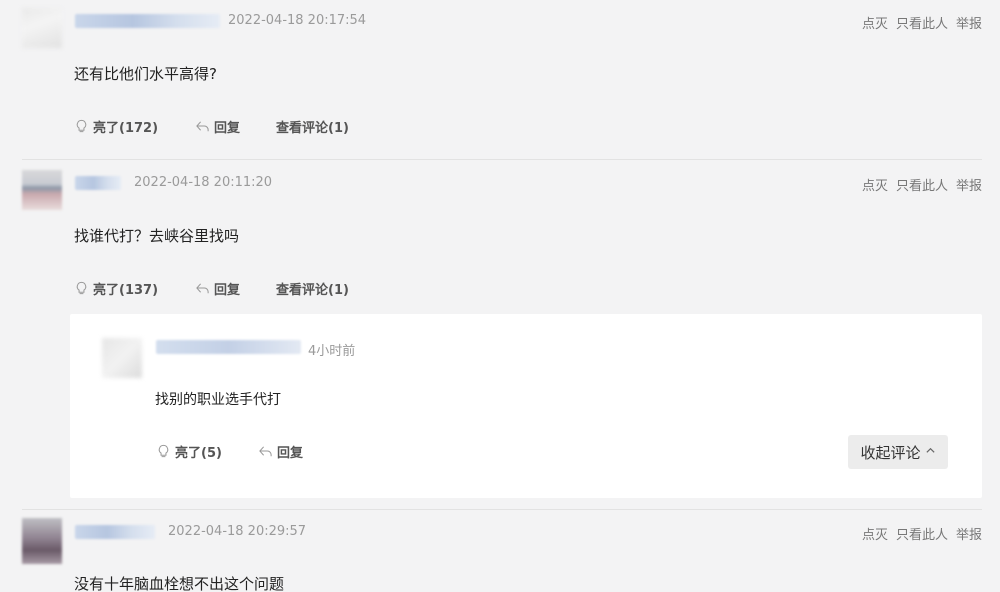 The width and height of the screenshot is (1000, 592). What do you see at coordinates (890, 452) in the screenshot?
I see `collapse-label: 收起评论` at bounding box center [890, 452].